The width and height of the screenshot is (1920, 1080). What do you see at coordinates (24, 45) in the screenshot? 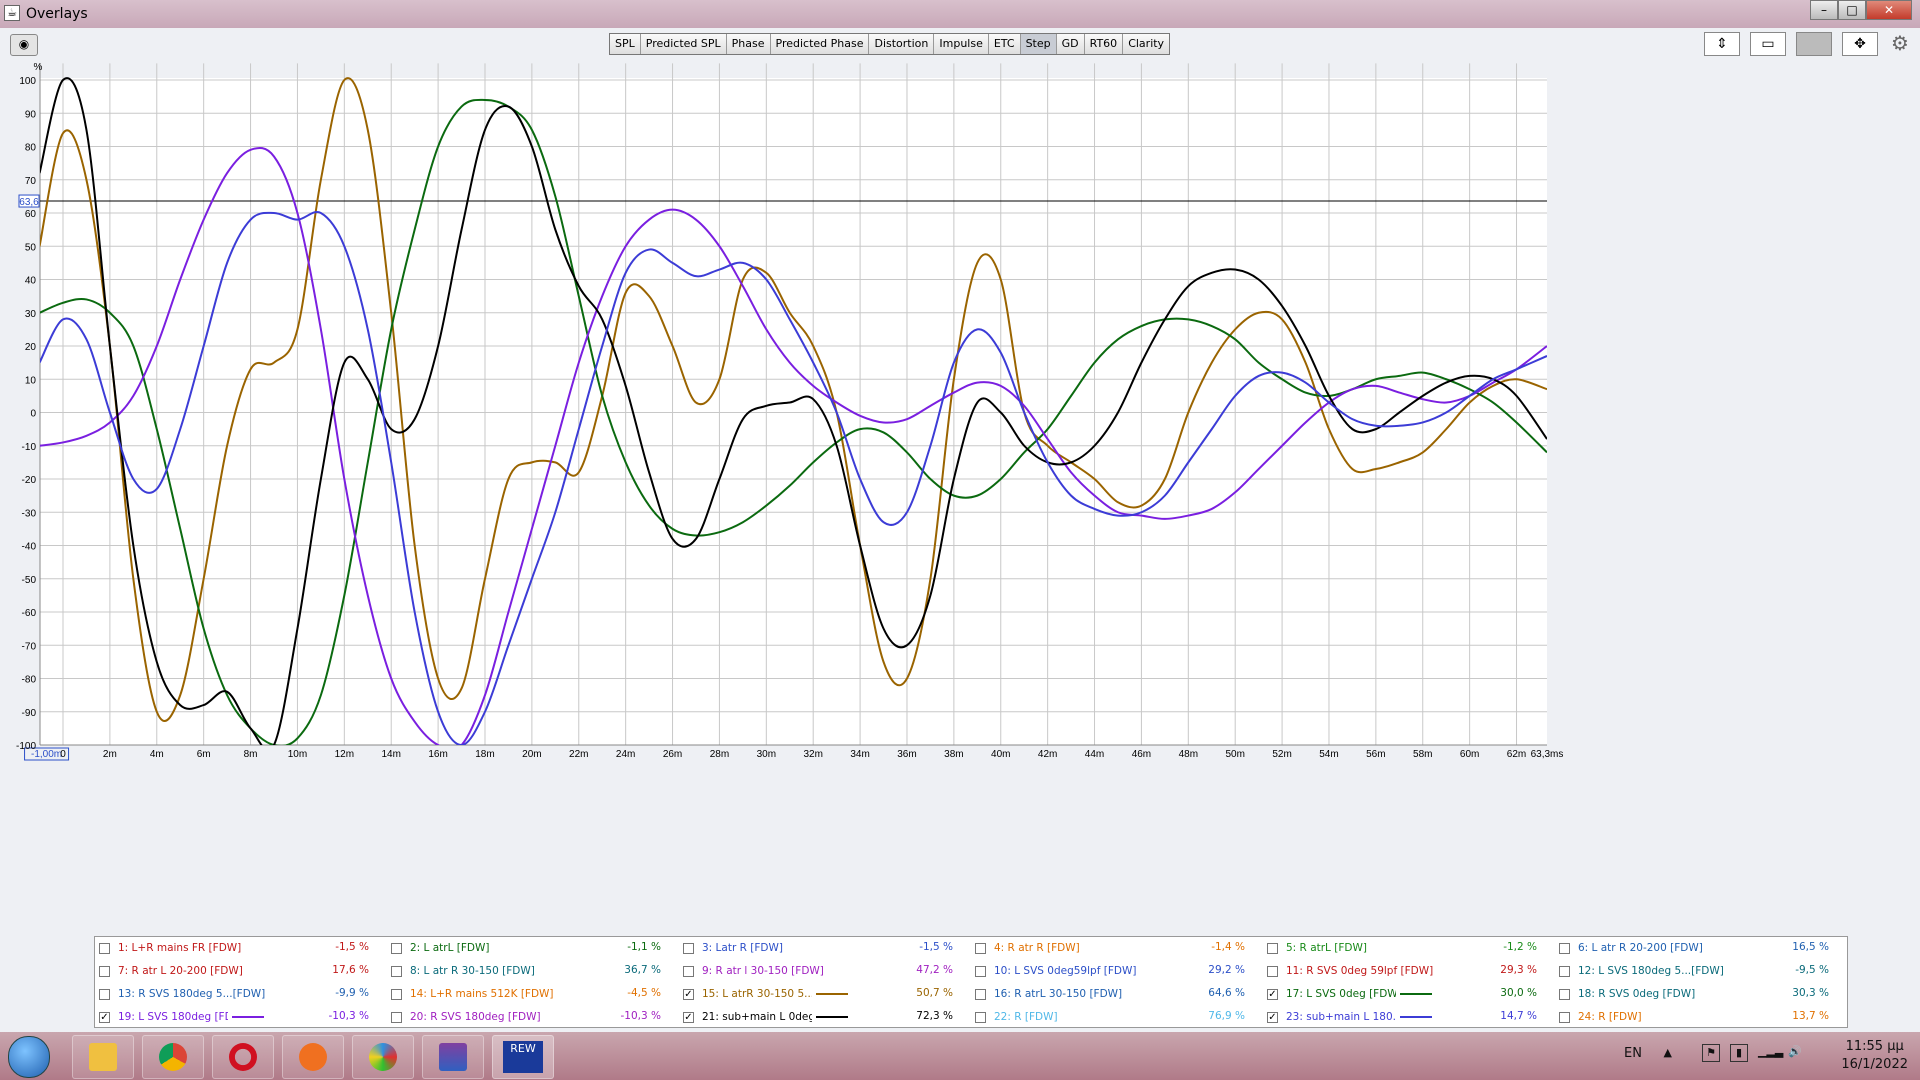
I see `camera-icon: ◉` at bounding box center [24, 45].